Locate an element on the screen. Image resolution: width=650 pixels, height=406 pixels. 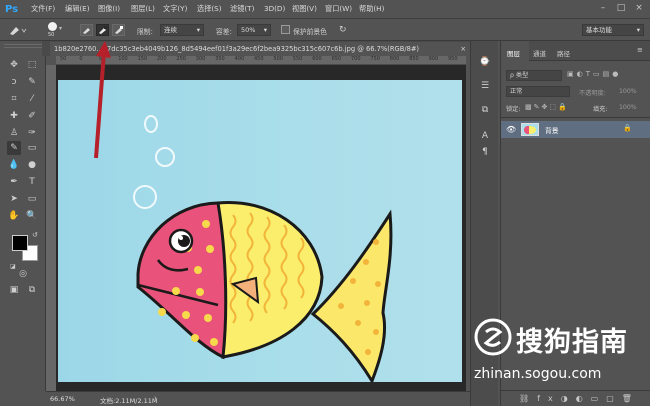
eyedropper-tool-icon: ⁄ is located at coordinates (32, 99).